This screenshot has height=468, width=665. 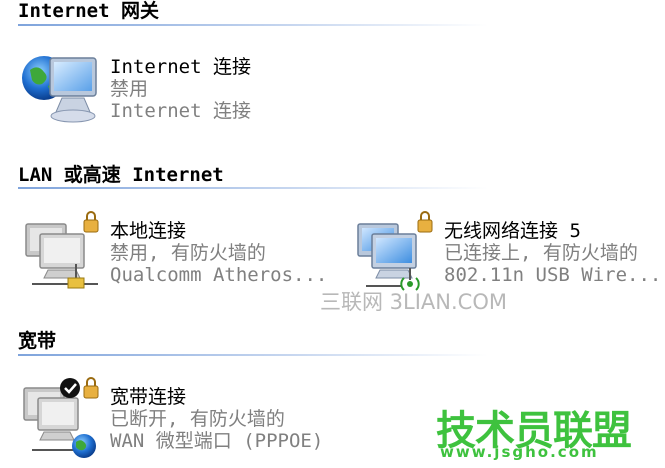 What do you see at coordinates (188, 253) in the screenshot?
I see `connection-status: 禁用, 有防火墙的` at bounding box center [188, 253].